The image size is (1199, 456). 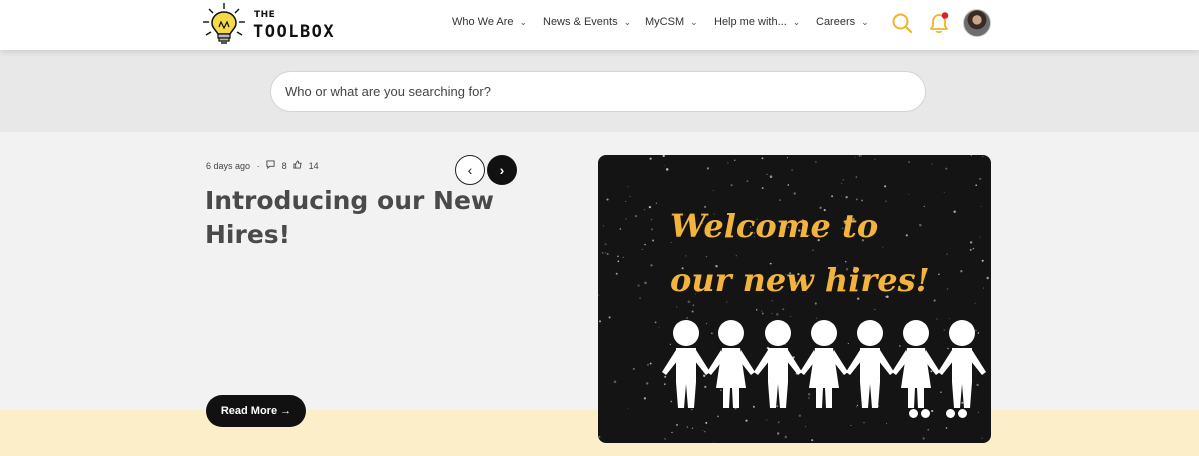 I want to click on toolbox-logo: THE TOOLBOX, so click(x=275, y=25).